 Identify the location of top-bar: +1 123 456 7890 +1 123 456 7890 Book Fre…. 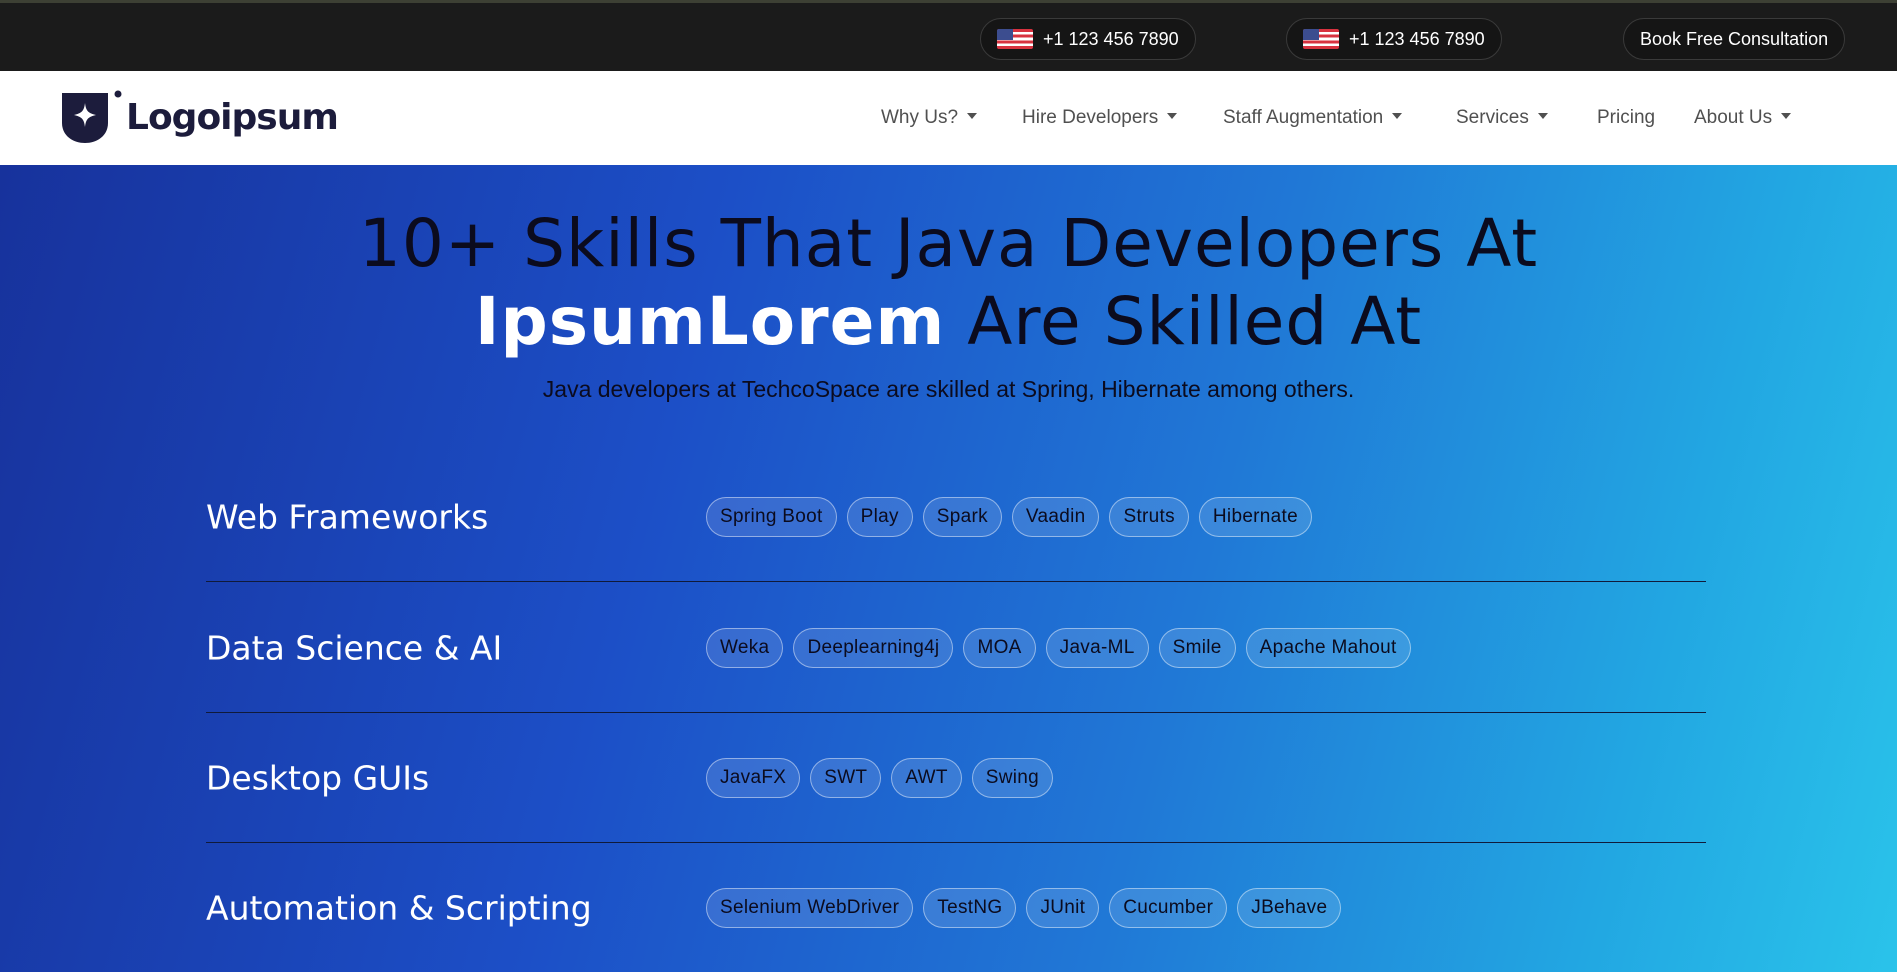
(948, 35).